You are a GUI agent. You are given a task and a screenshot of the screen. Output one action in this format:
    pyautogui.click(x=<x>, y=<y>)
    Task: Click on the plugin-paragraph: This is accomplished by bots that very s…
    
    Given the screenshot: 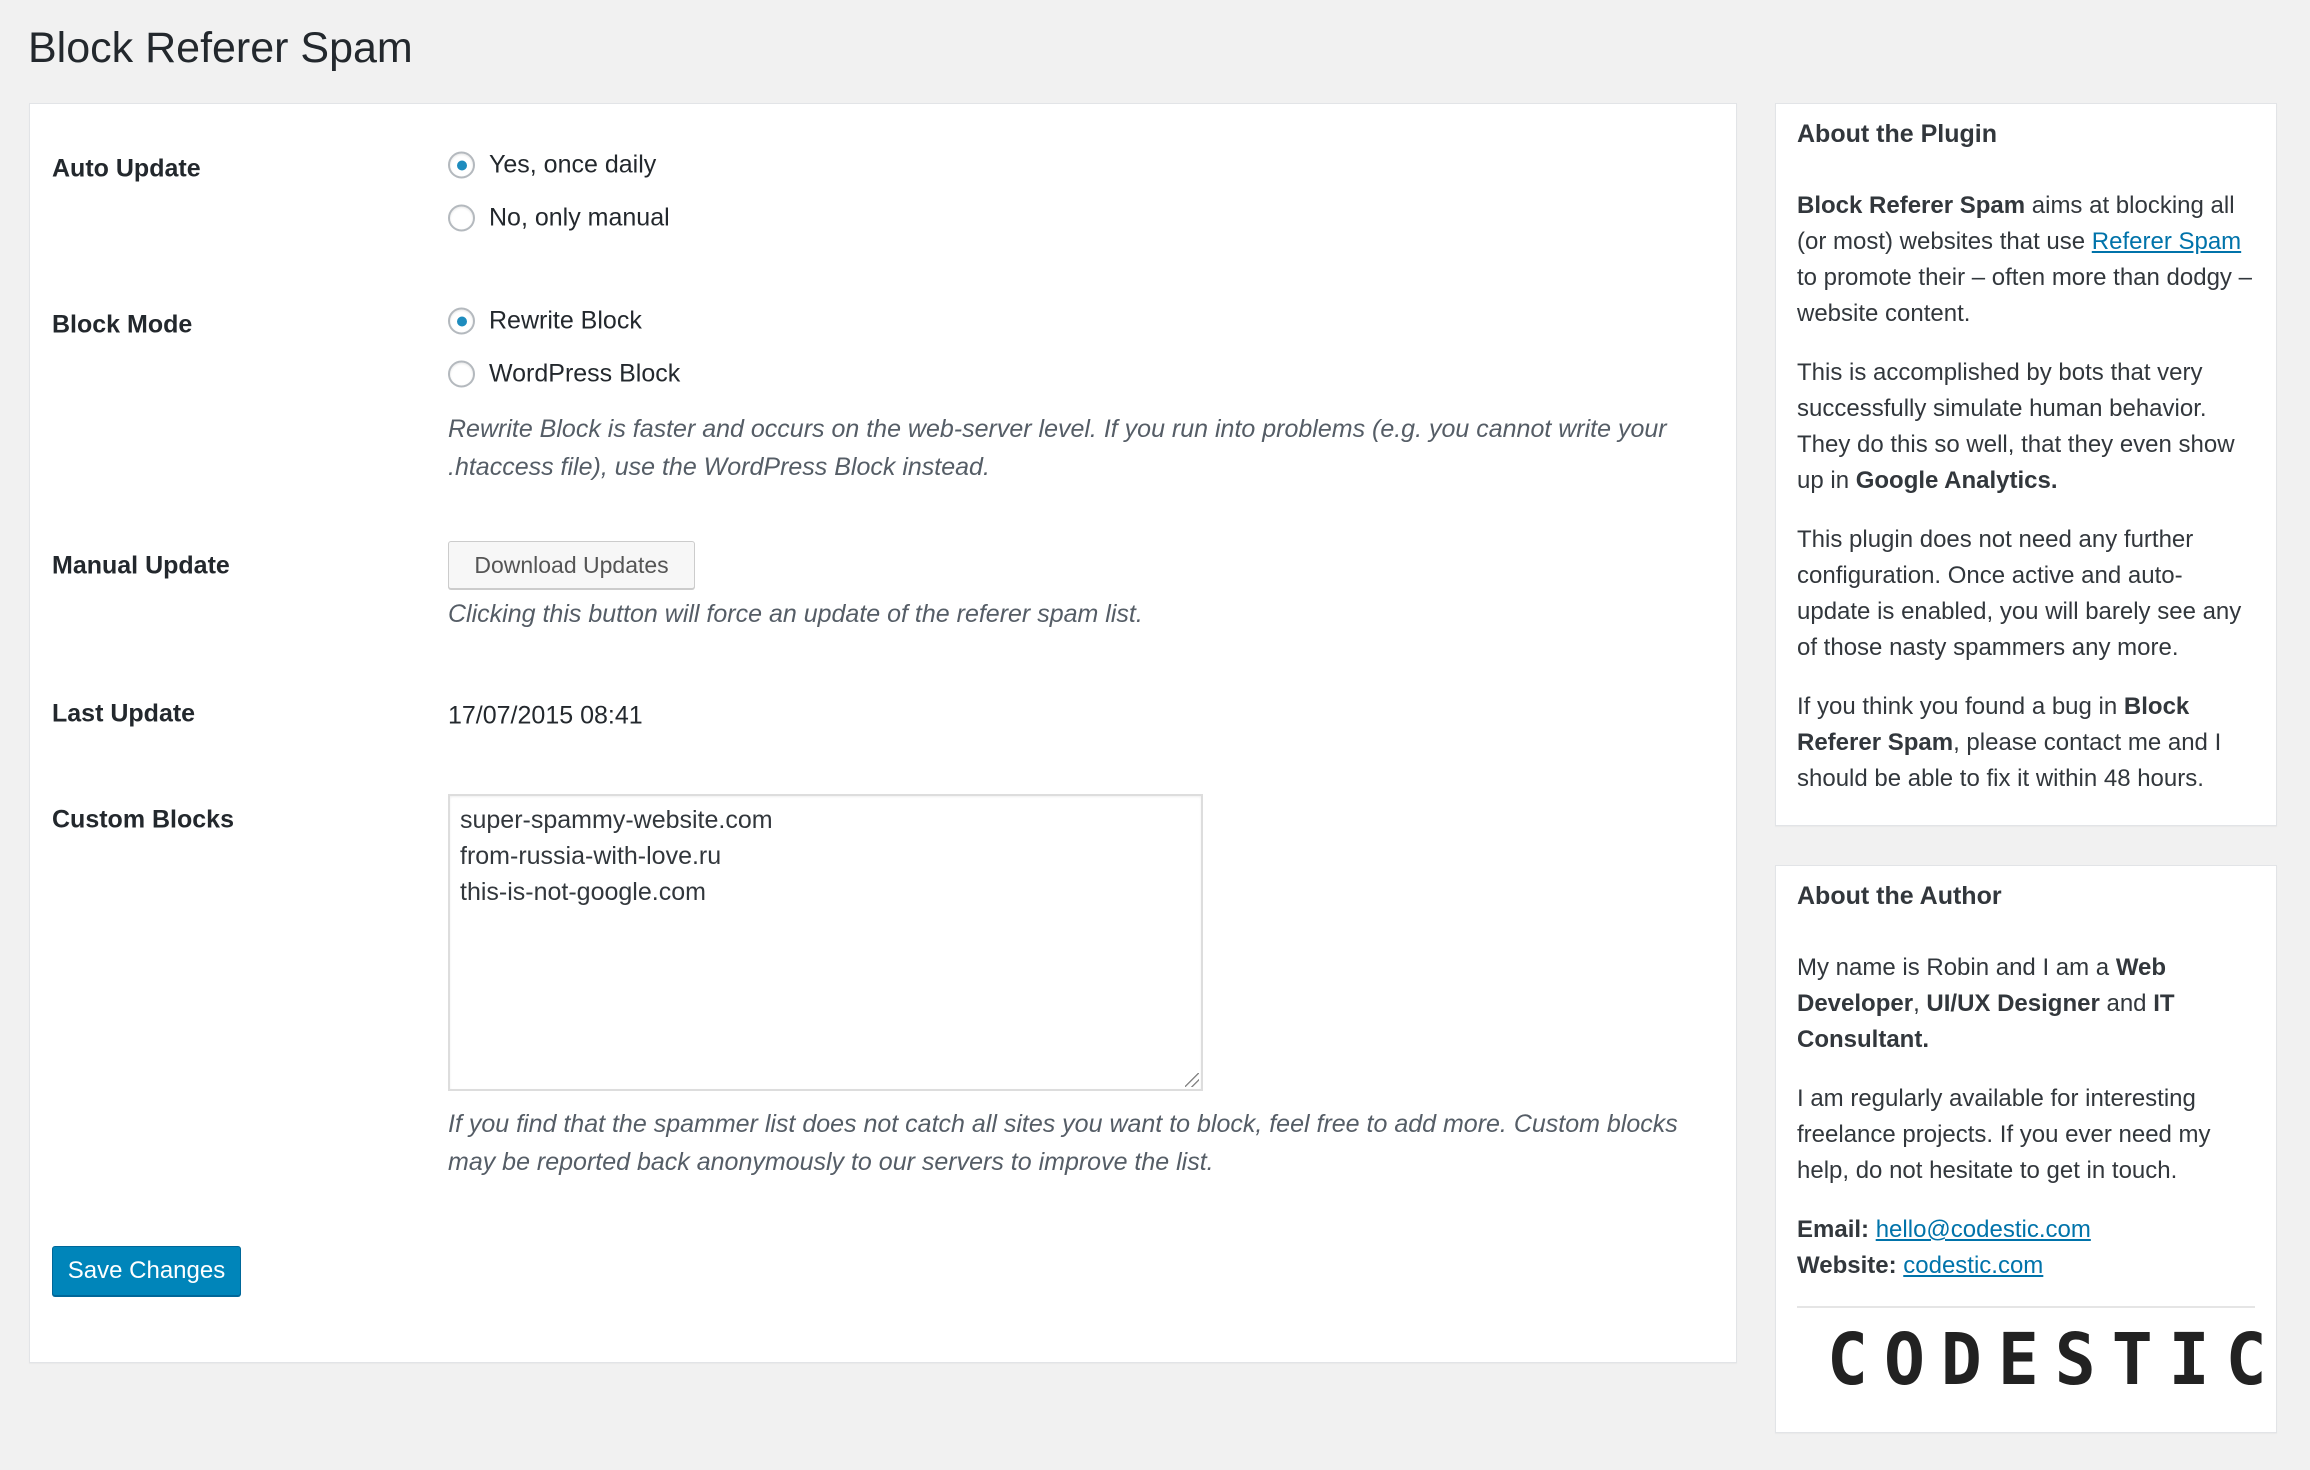 What is the action you would take?
    pyautogui.click(x=2026, y=427)
    